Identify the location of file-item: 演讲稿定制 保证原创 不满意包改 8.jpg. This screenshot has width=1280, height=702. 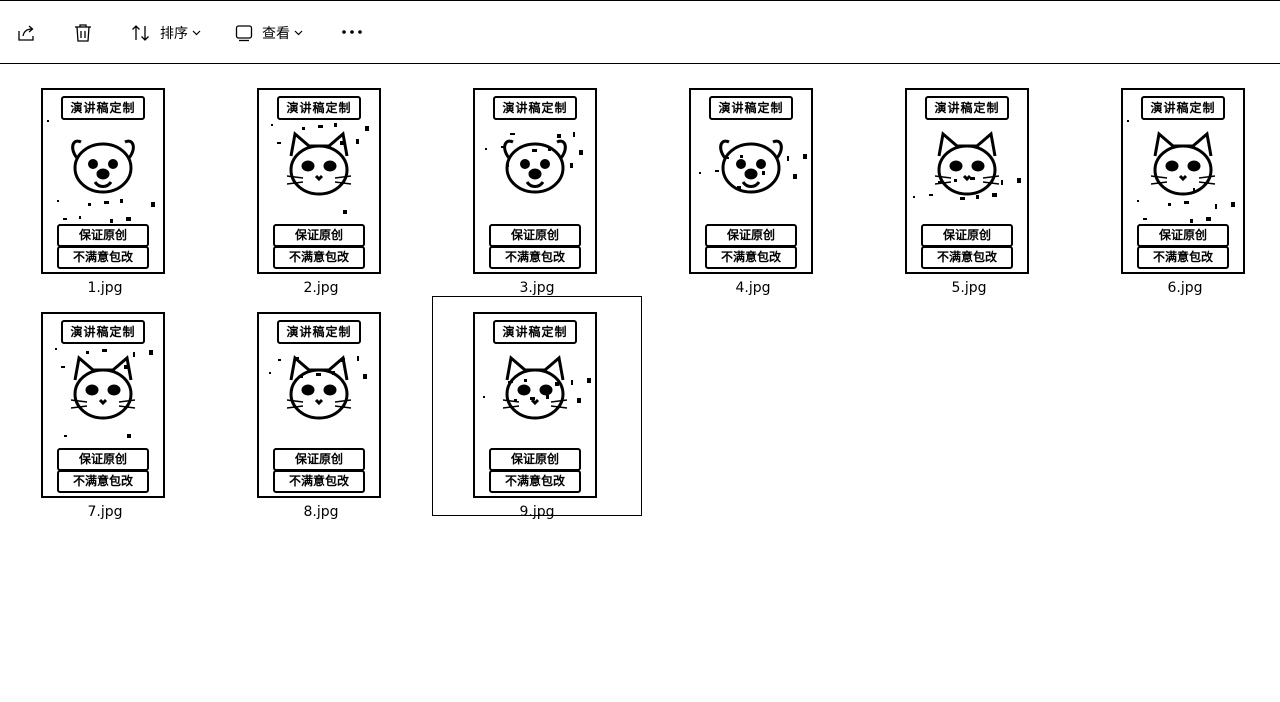
(321, 408).